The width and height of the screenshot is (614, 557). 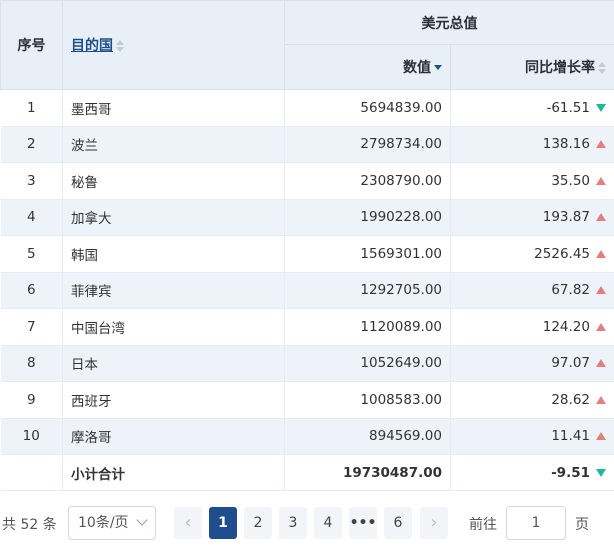 What do you see at coordinates (142, 520) in the screenshot?
I see `chevron-down-icon` at bounding box center [142, 520].